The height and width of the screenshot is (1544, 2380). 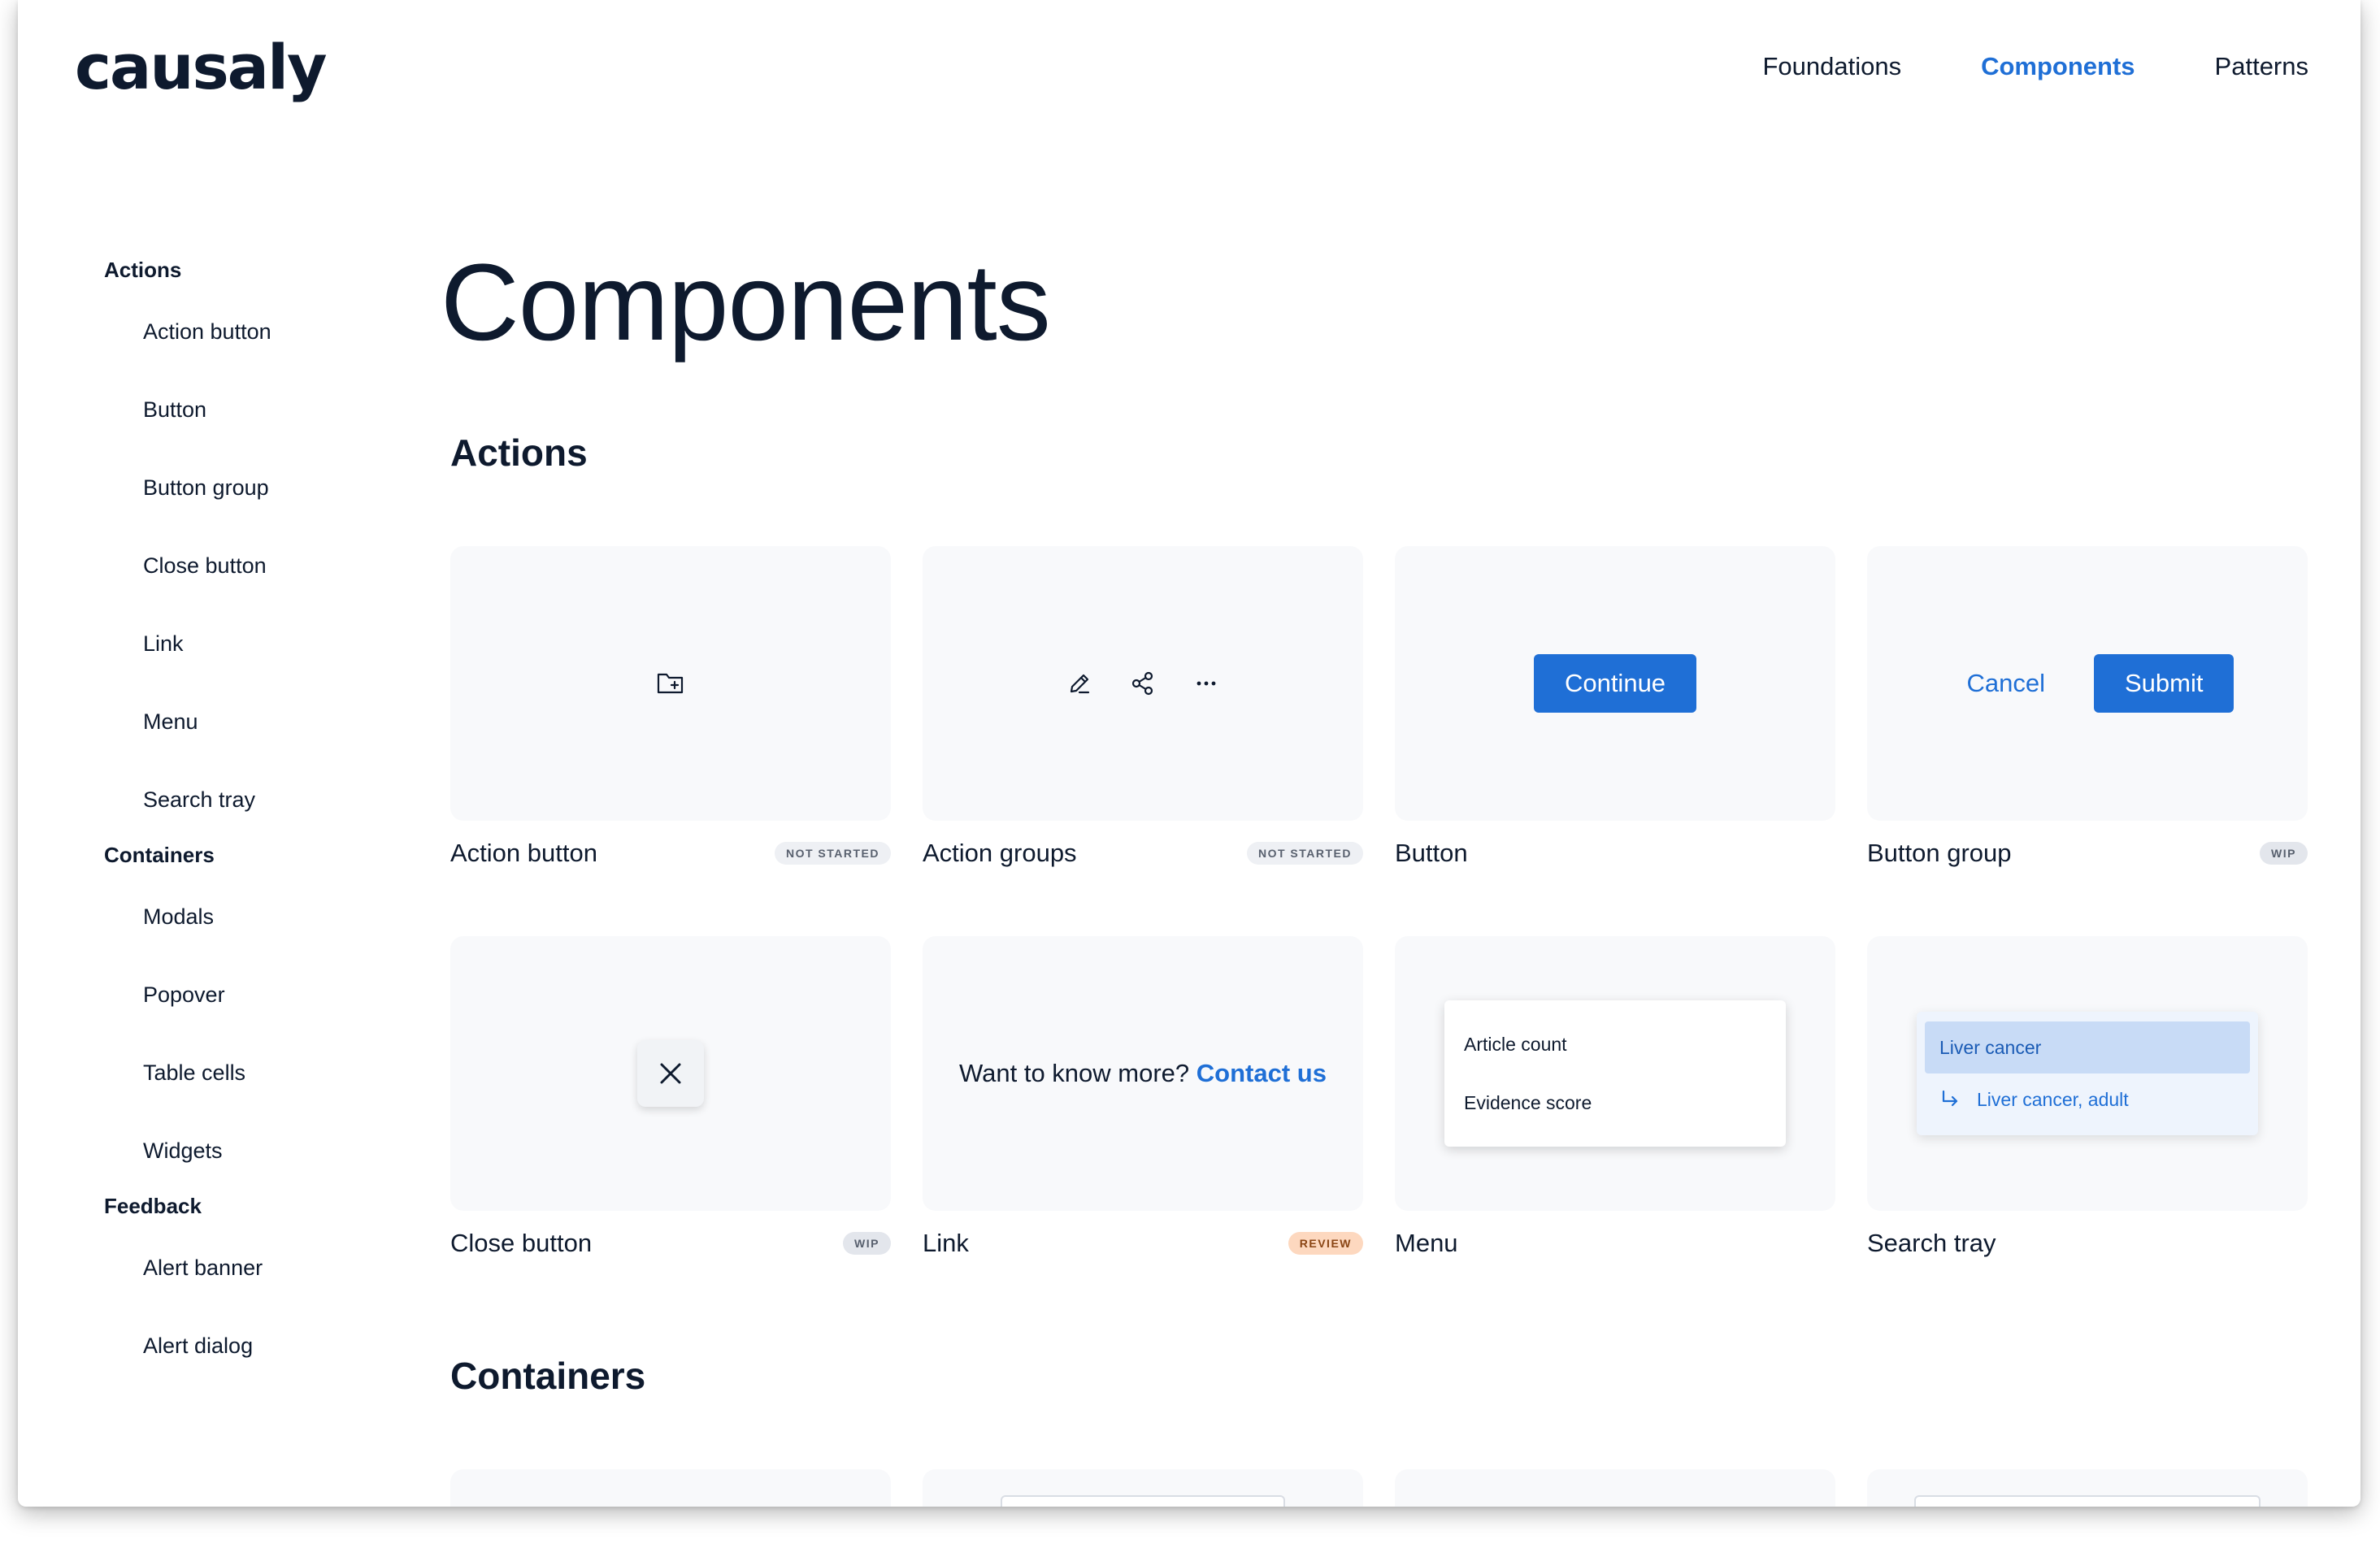 I want to click on page-title: Components, so click(x=746, y=302).